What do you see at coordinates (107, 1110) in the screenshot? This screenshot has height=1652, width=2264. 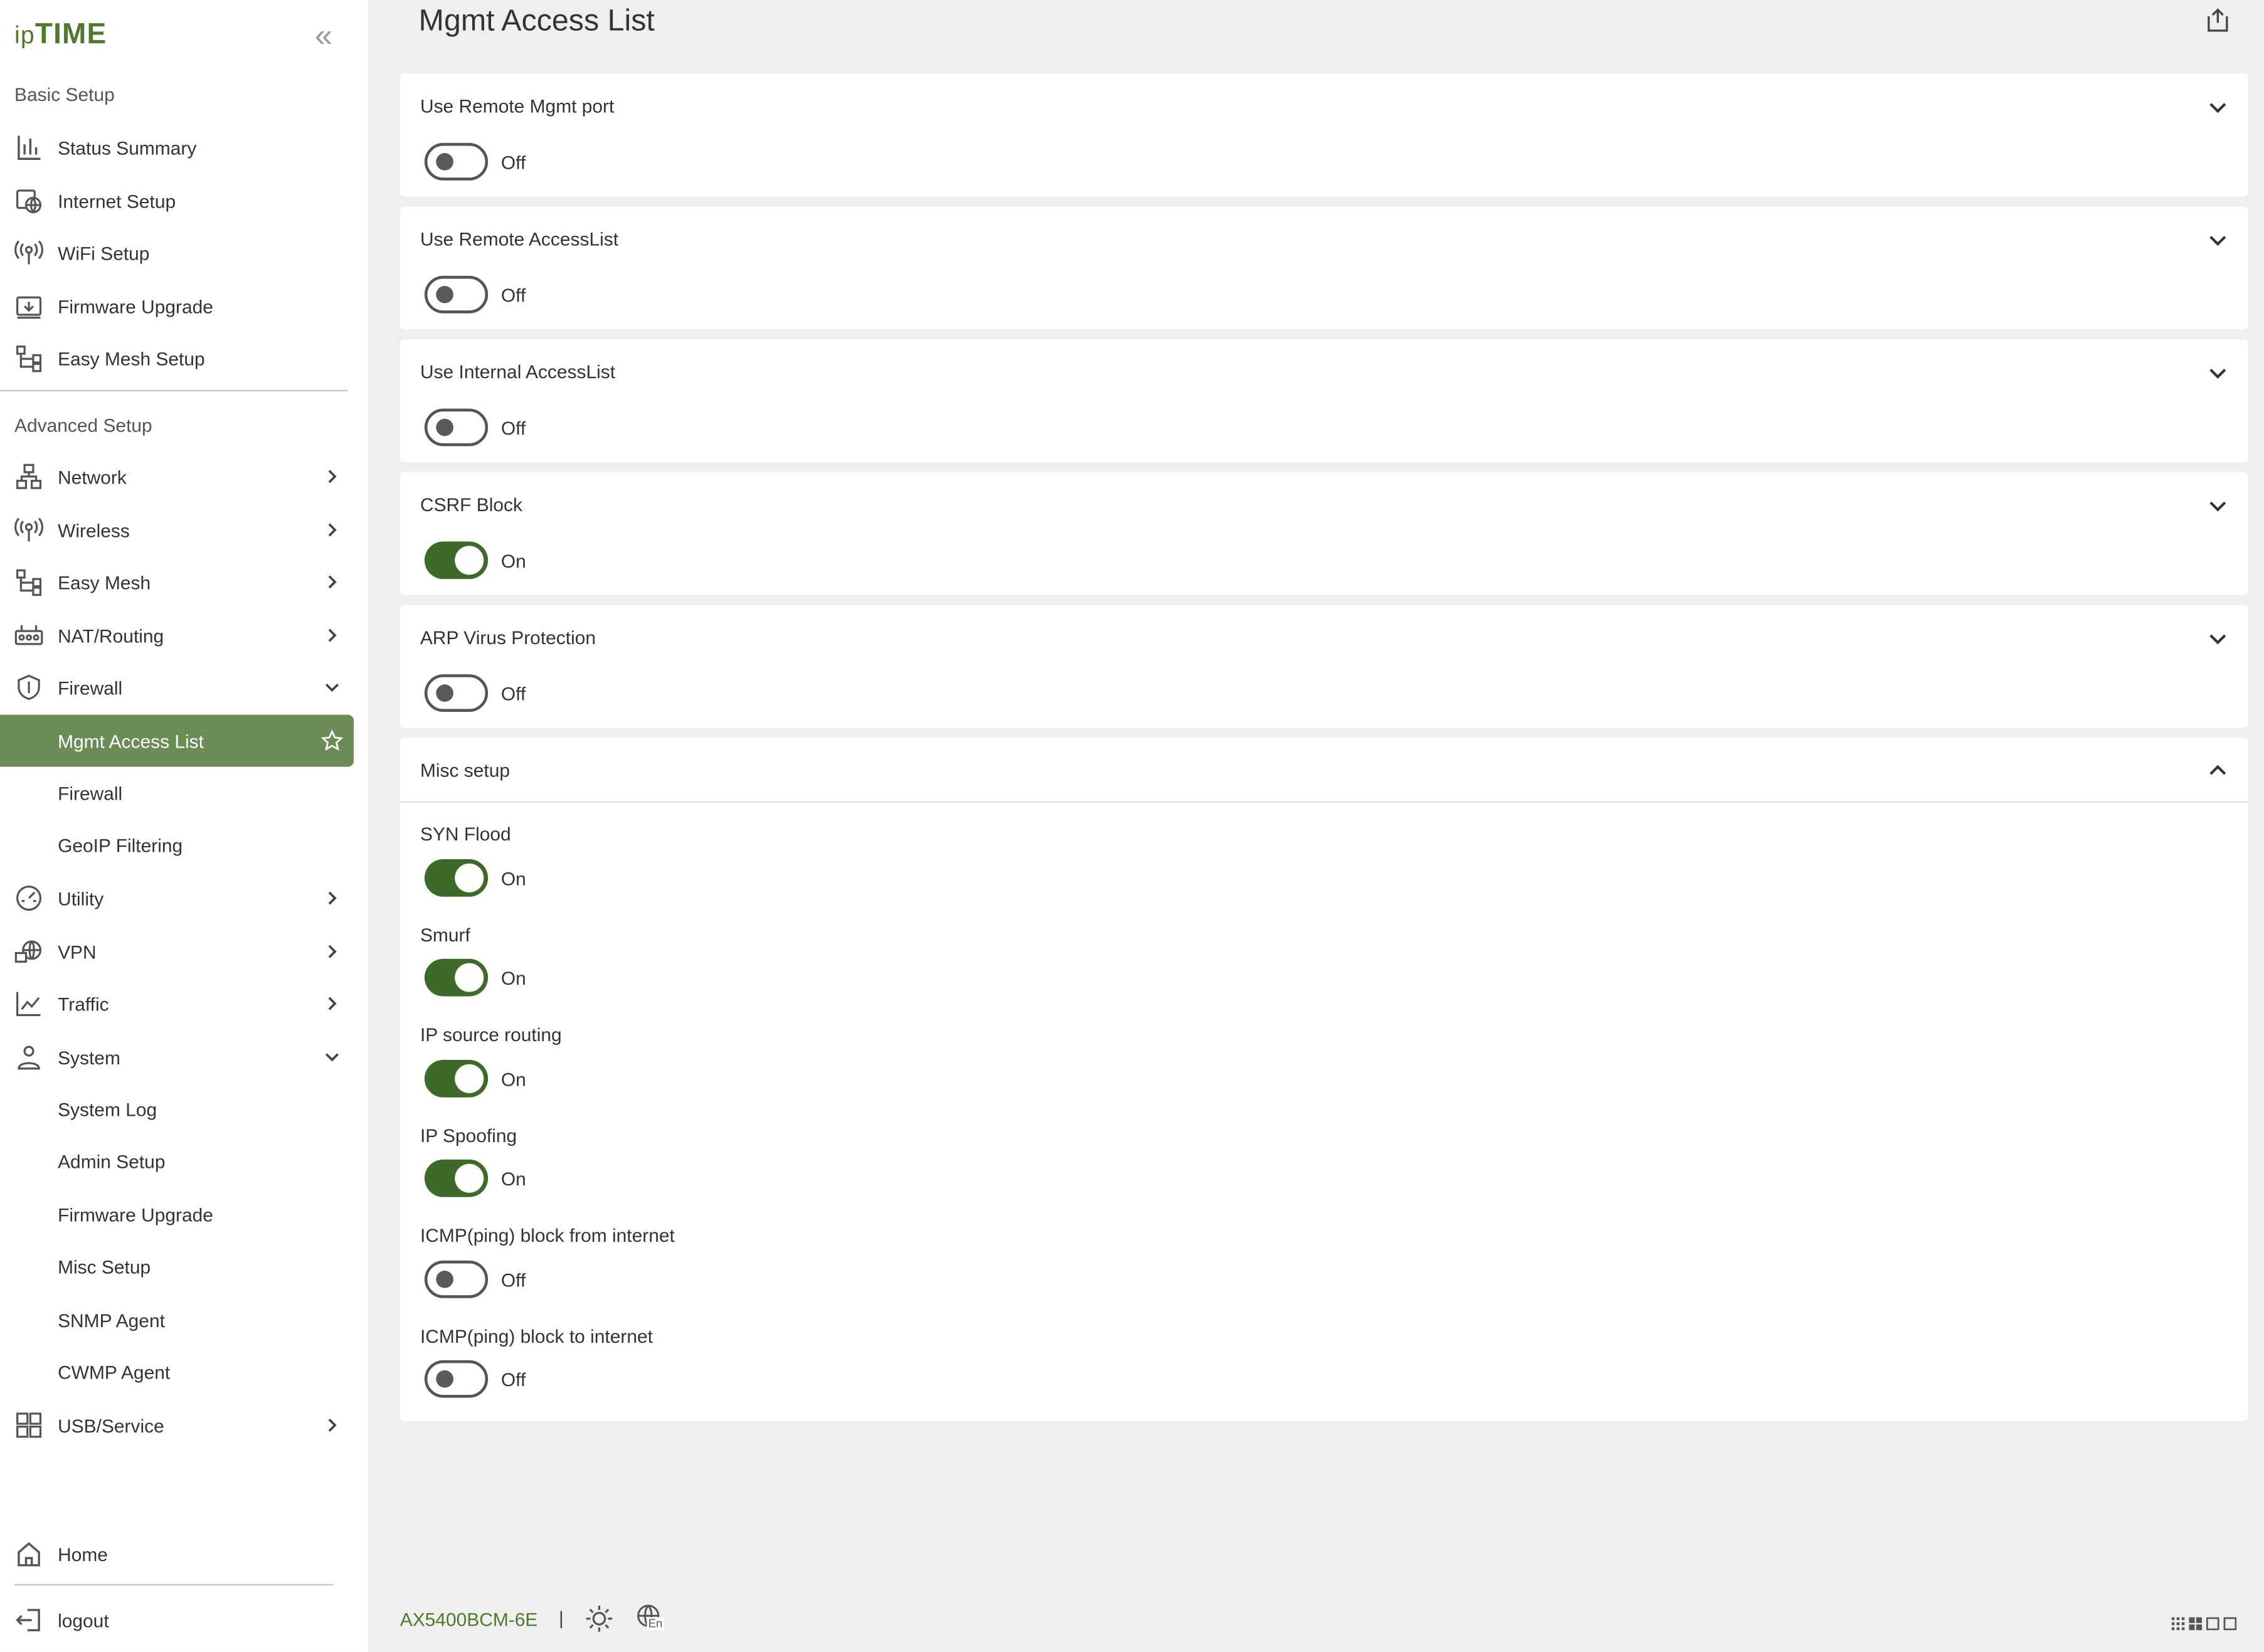 I see `sidebar-subitem-system-log: System Log` at bounding box center [107, 1110].